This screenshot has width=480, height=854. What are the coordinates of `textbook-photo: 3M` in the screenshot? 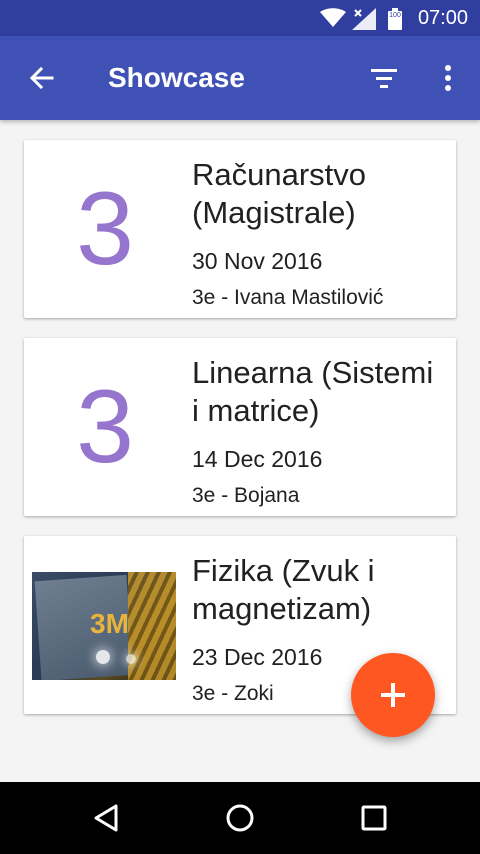 It's located at (104, 626).